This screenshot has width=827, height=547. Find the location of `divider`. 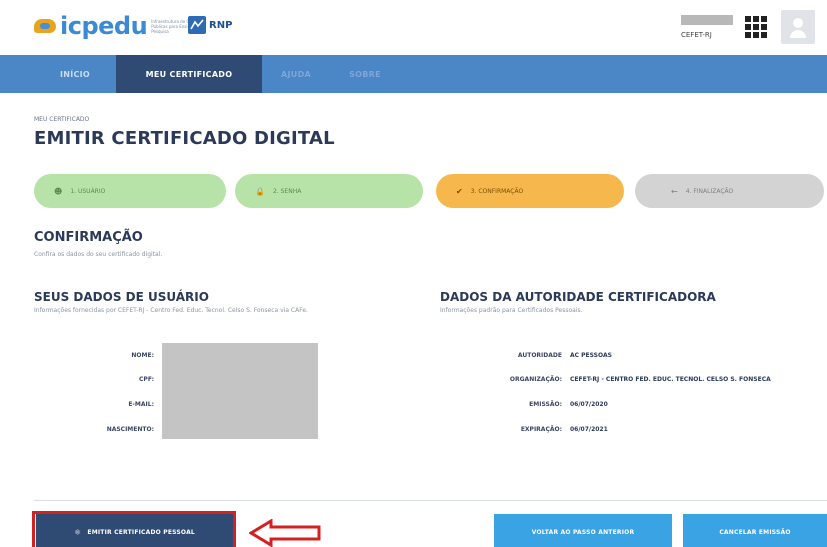

divider is located at coordinates (430, 500).